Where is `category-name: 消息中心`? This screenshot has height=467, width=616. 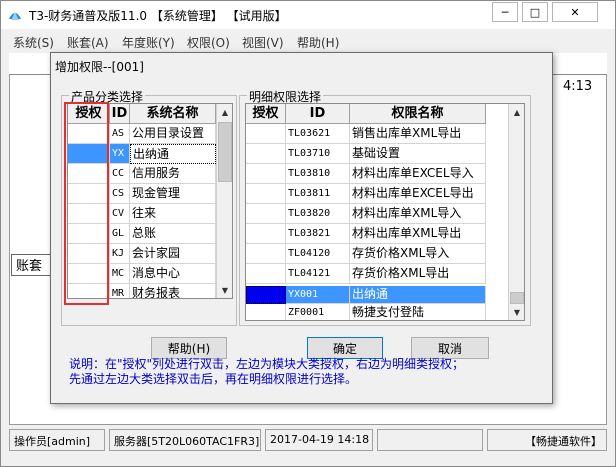 category-name: 消息中心 is located at coordinates (173, 274).